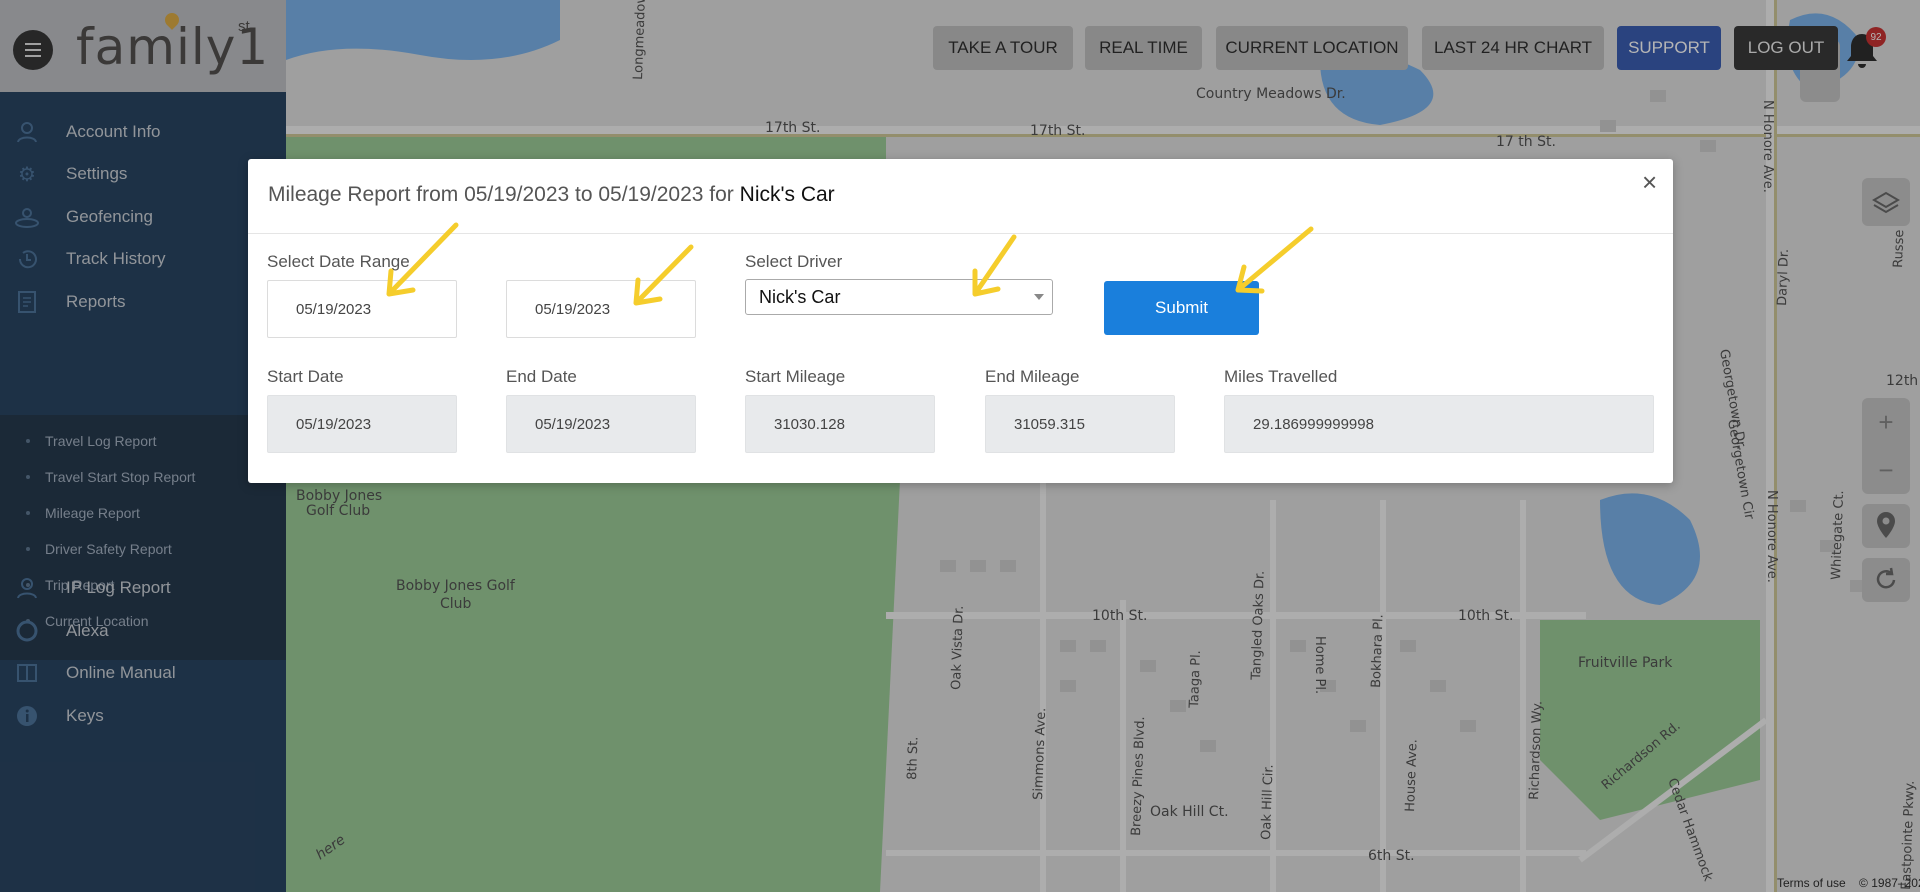 Image resolution: width=1920 pixels, height=892 pixels. Describe the element at coordinates (601, 309) in the screenshot. I see `date-to-input: 05/19/2023` at that location.